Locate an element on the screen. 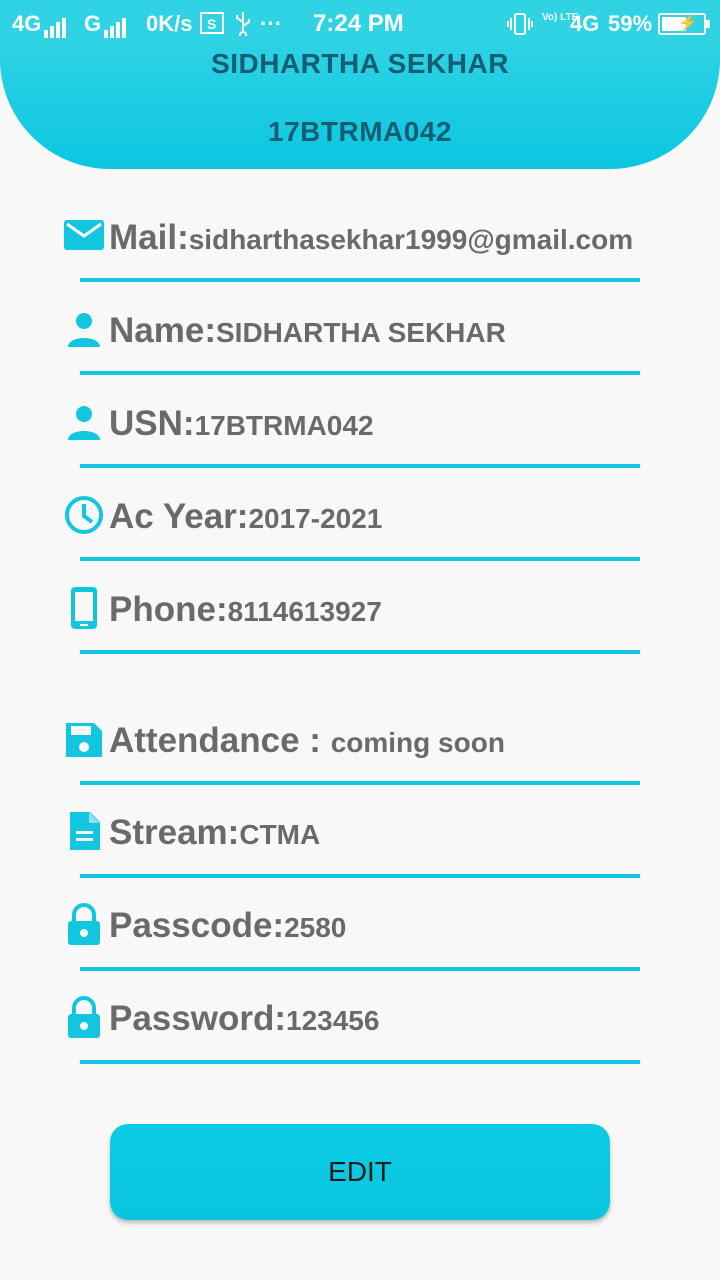 This screenshot has width=720, height=1280. field-row: Password:123456 is located at coordinates (360, 1025).